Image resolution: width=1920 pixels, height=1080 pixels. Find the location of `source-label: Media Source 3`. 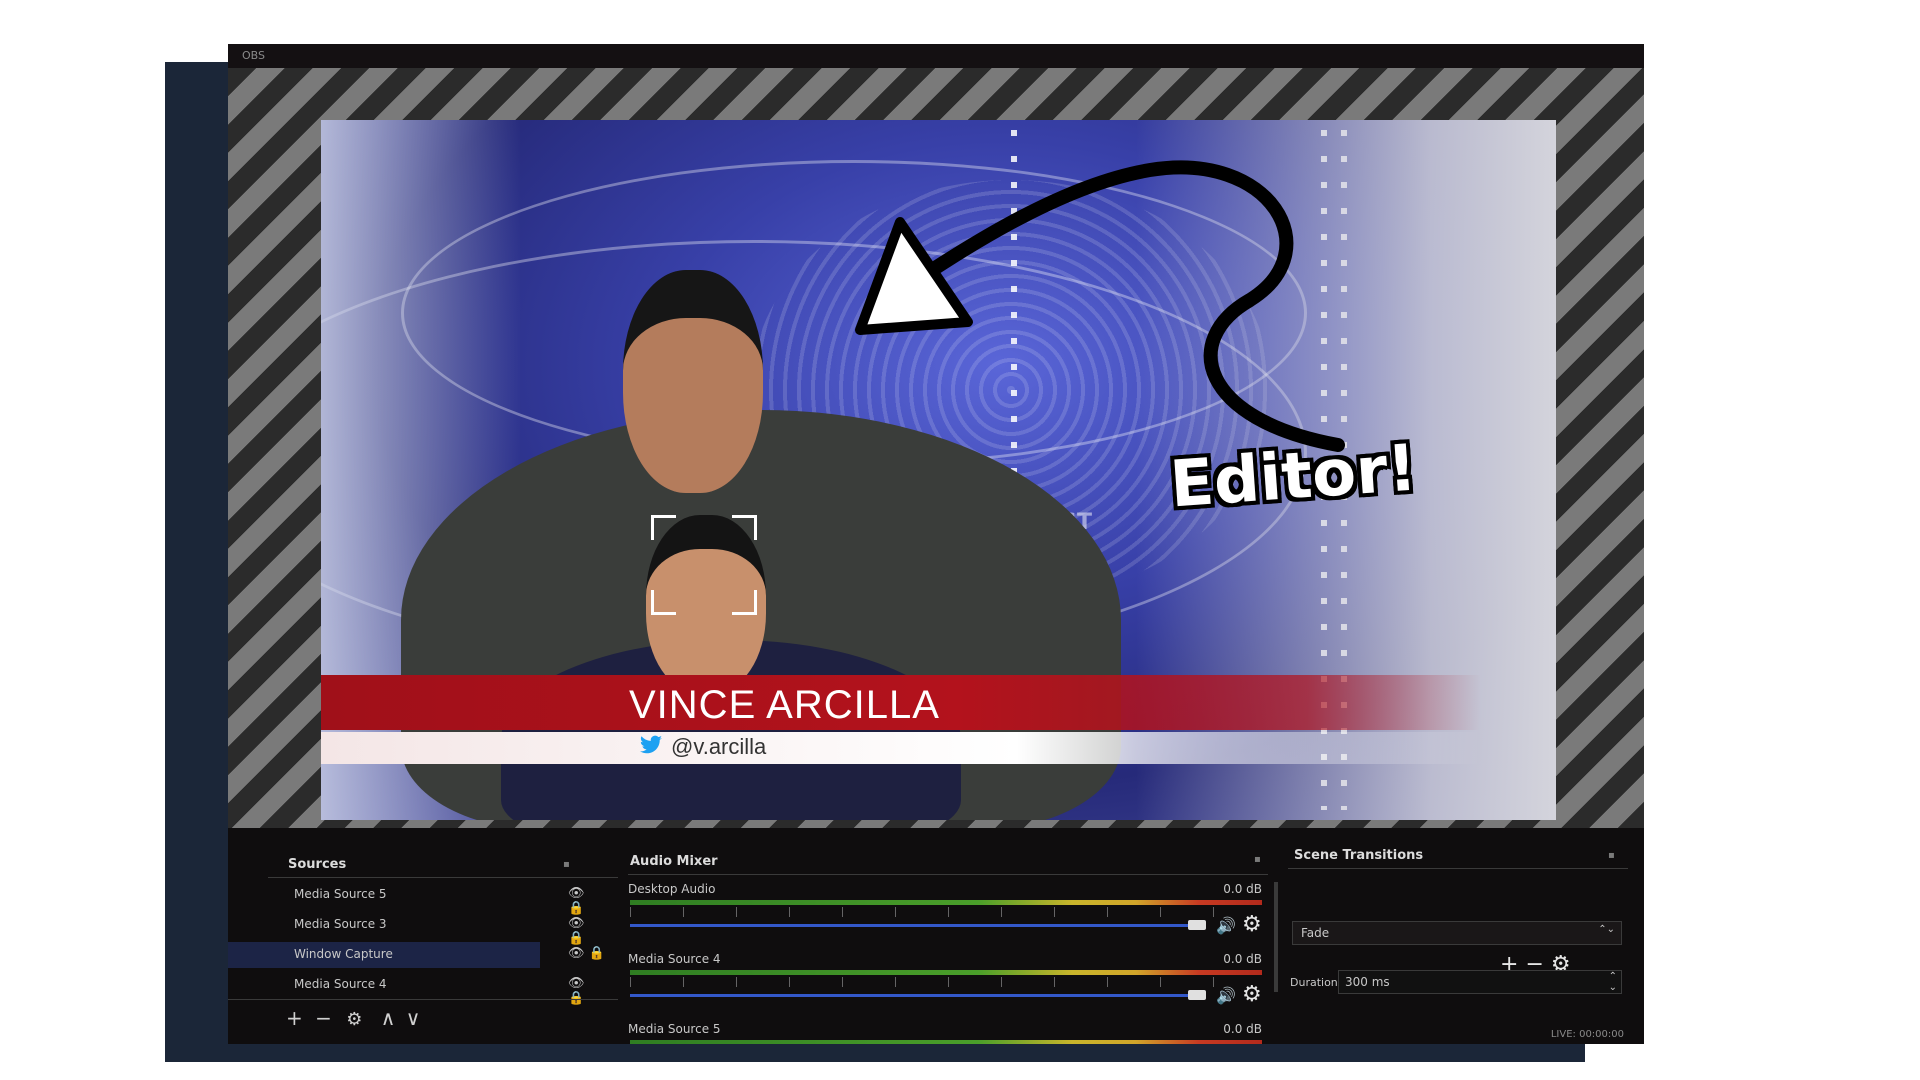

source-label: Media Source 3 is located at coordinates (340, 924).